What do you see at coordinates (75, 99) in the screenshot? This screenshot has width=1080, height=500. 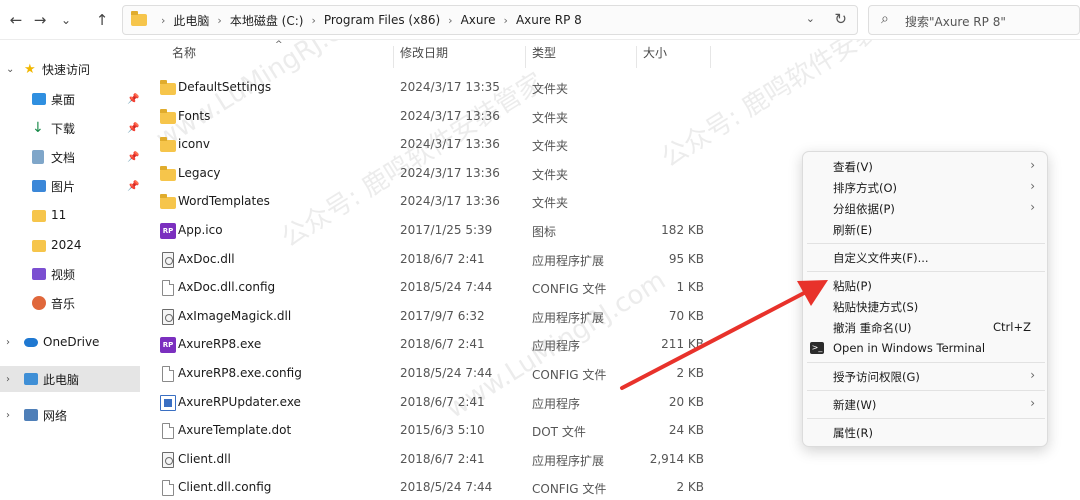 I see `sidebar-item-desktop: 桌面 📌` at bounding box center [75, 99].